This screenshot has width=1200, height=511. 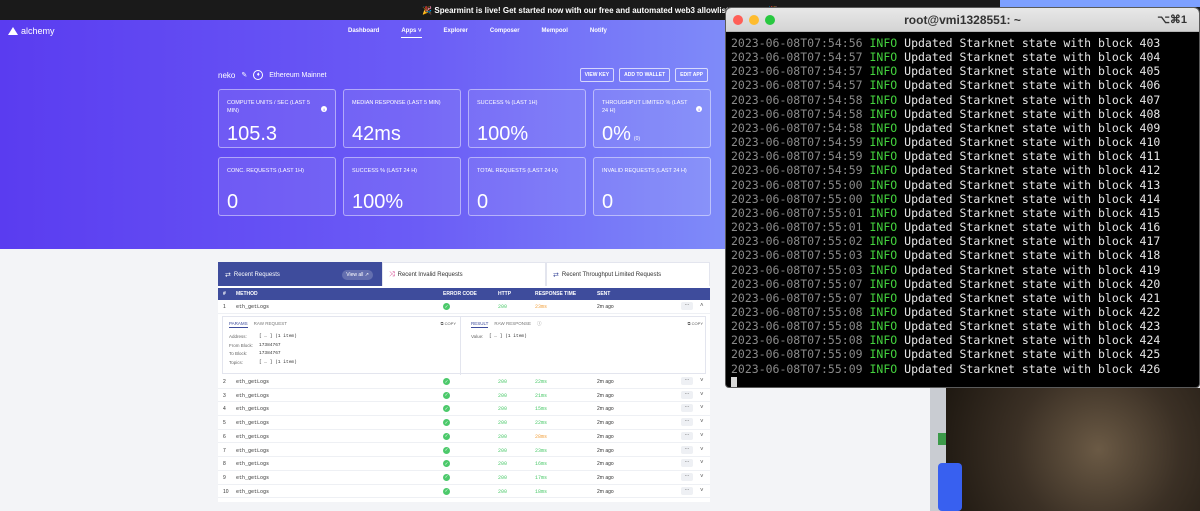 I want to click on nav-notify: Notify, so click(x=598, y=33).